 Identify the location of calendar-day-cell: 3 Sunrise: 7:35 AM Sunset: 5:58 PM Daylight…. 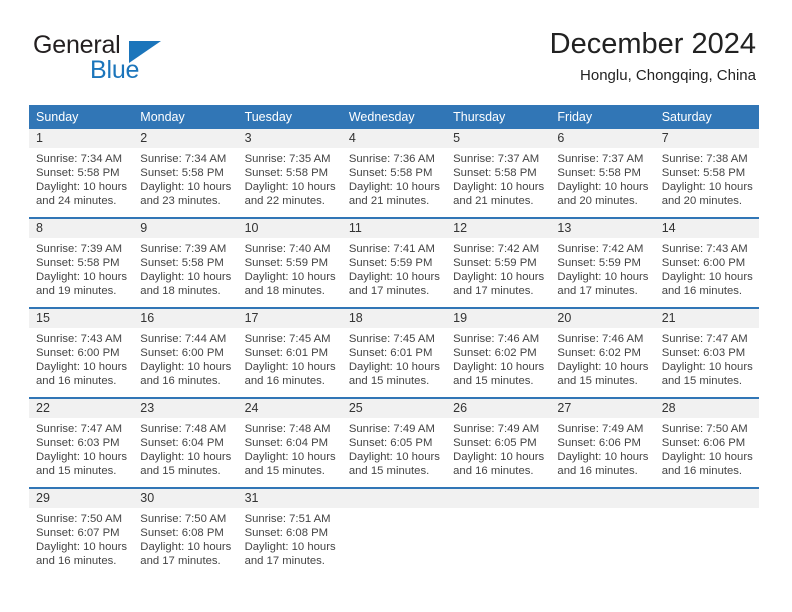
(289, 173).